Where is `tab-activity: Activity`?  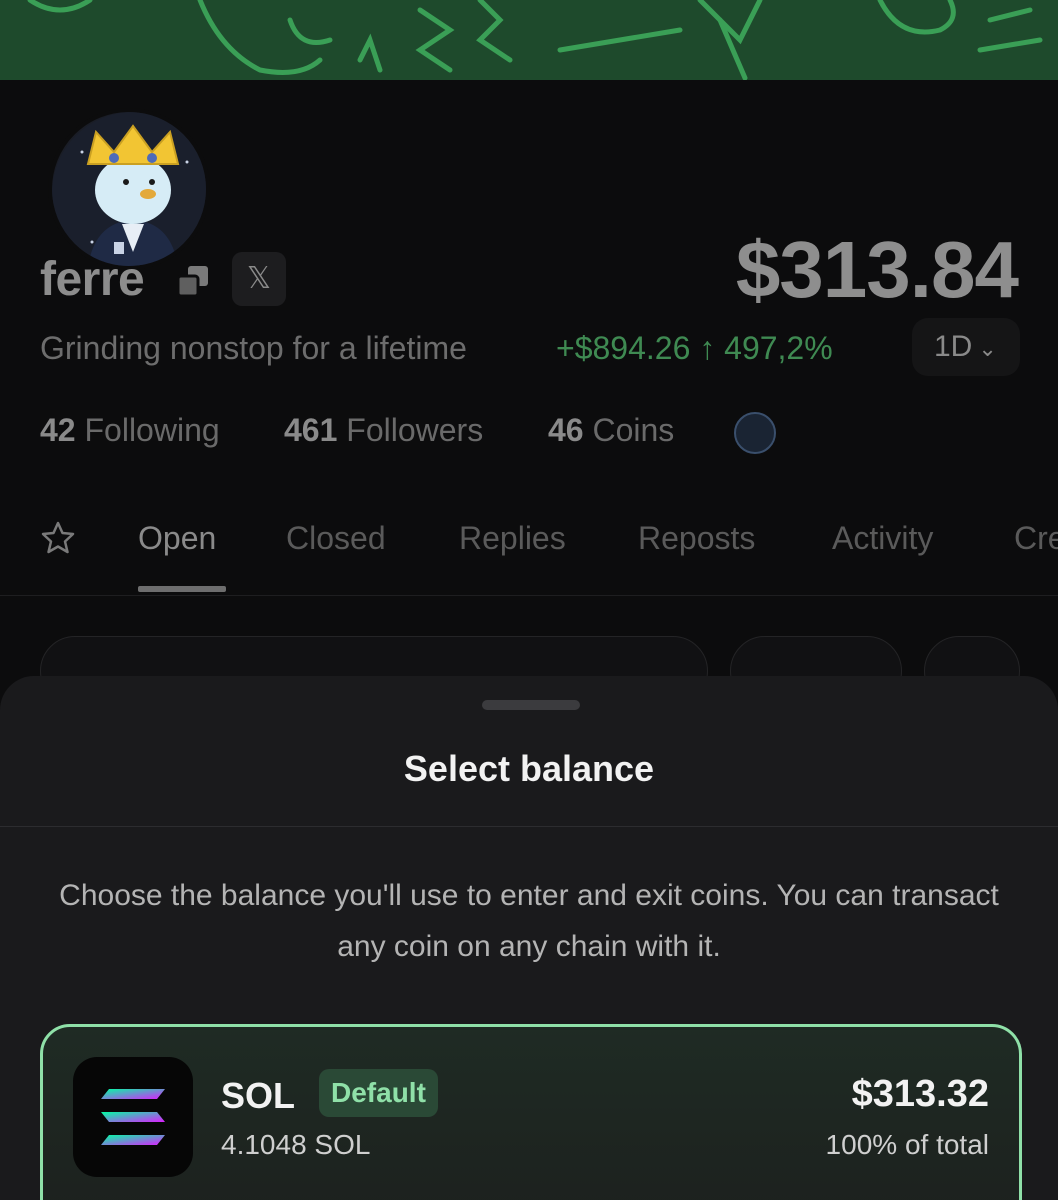 tab-activity: Activity is located at coordinates (882, 538).